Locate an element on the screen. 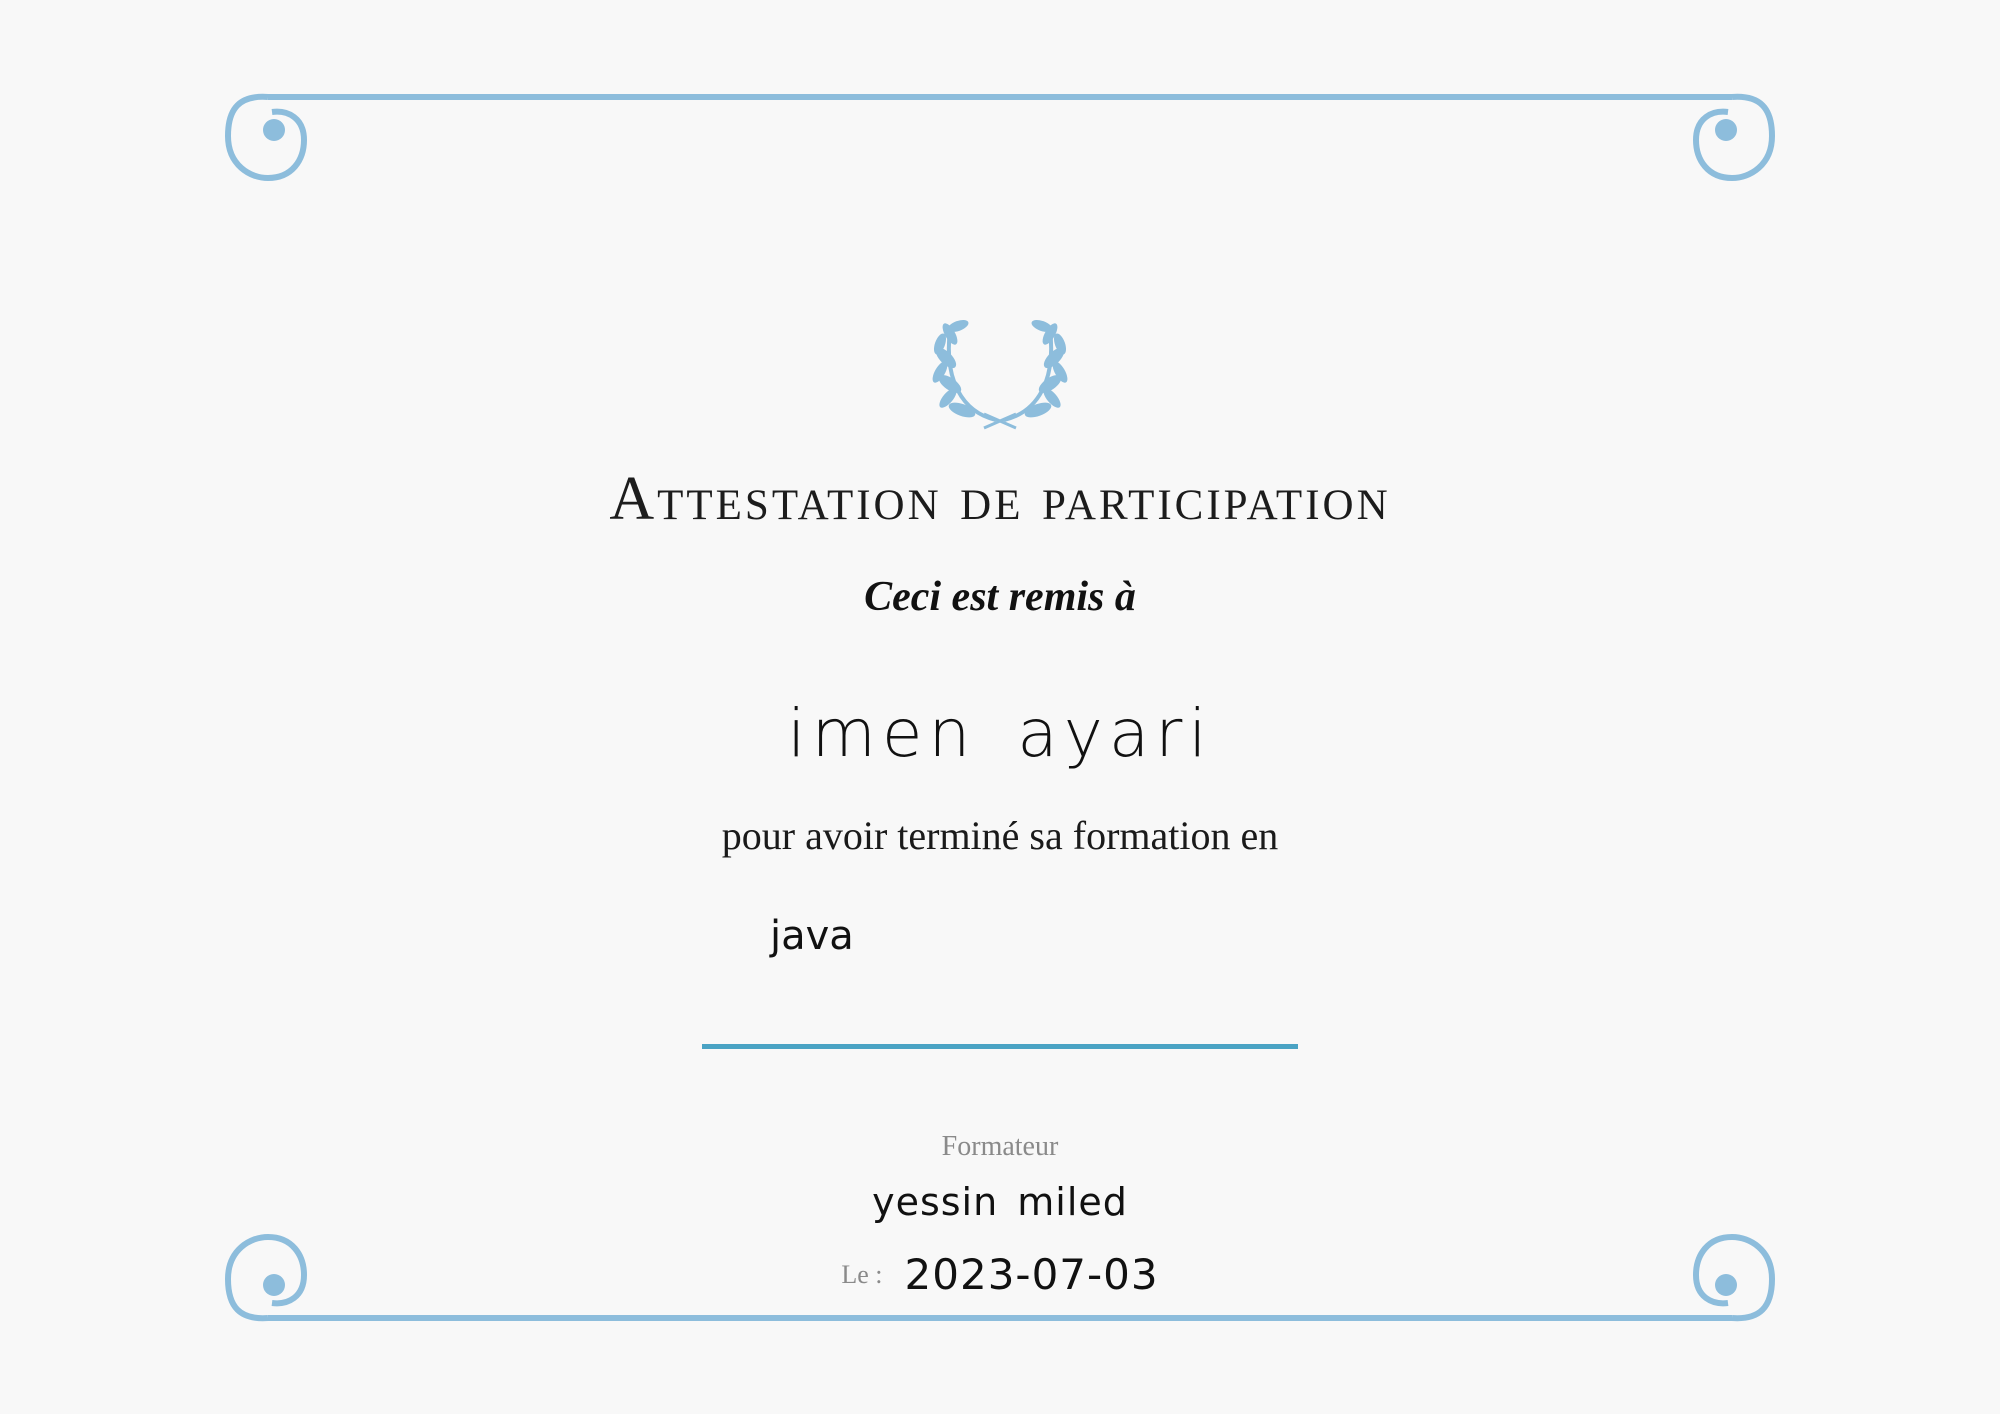 This screenshot has height=1414, width=2000. date-row: Le : 2023-07-03 is located at coordinates (1000, 1274).